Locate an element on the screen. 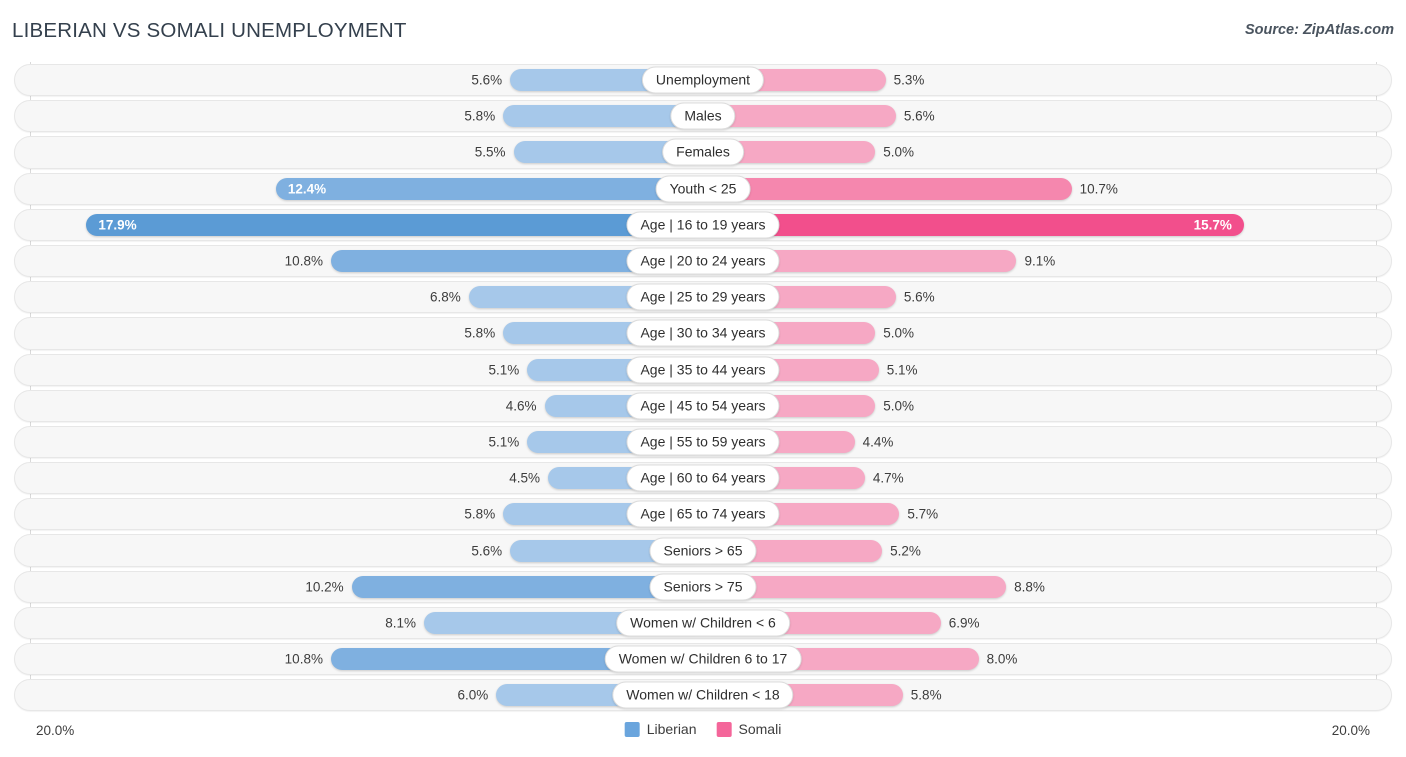 The image size is (1406, 757). category-label: Unemployment is located at coordinates (703, 80).